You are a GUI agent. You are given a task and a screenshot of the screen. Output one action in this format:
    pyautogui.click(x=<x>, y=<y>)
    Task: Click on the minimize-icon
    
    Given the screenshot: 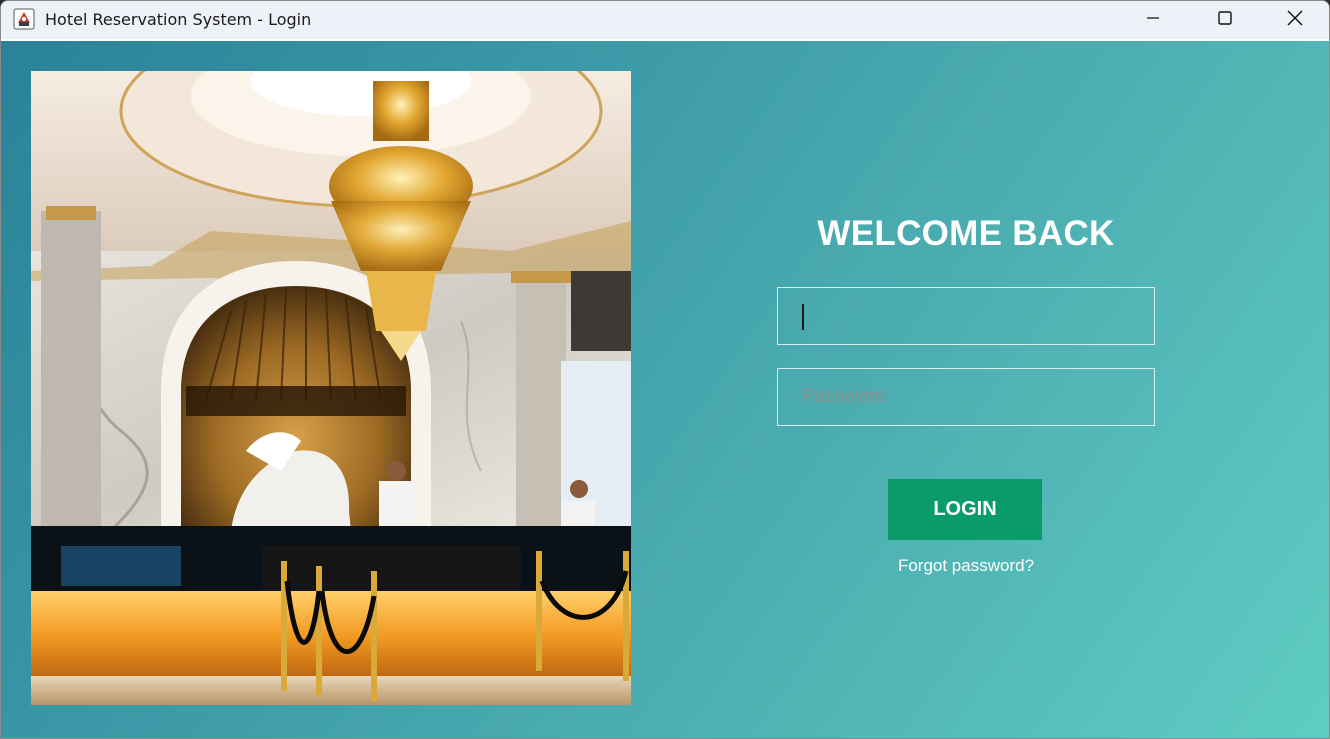 What is the action you would take?
    pyautogui.click(x=1153, y=20)
    